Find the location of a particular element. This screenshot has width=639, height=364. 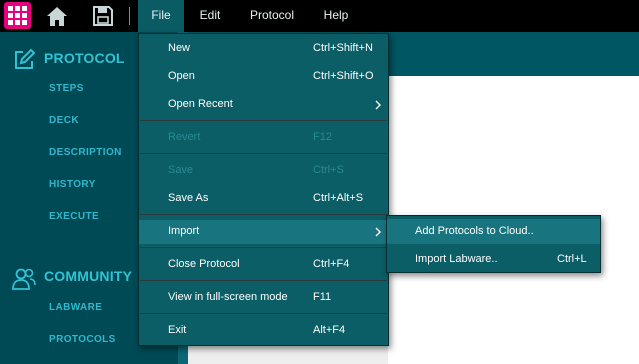

menu-item-label: View in full-screen mode is located at coordinates (228, 297).